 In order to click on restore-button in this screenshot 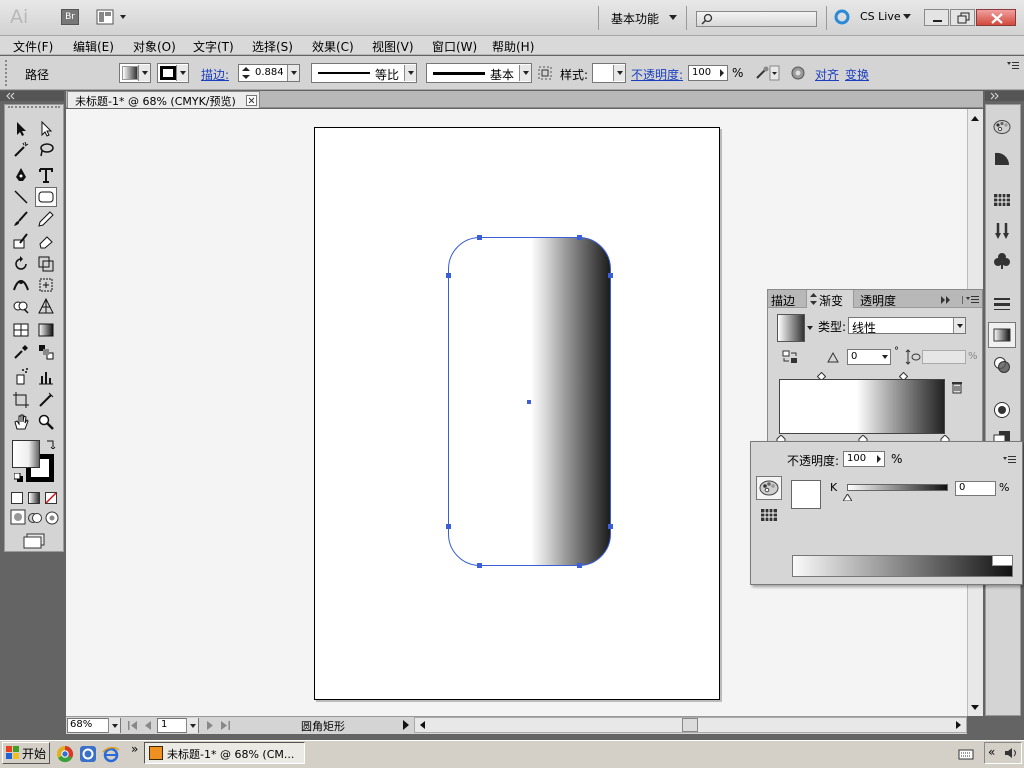, I will do `click(962, 17)`.